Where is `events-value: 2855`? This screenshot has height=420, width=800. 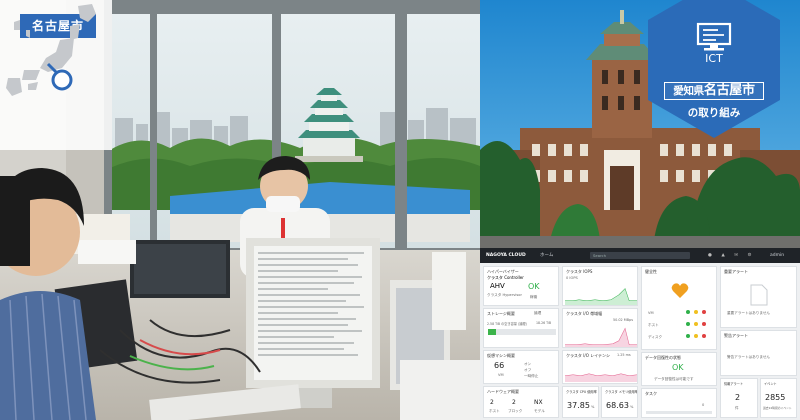
events-value: 2855 is located at coordinates (775, 397).